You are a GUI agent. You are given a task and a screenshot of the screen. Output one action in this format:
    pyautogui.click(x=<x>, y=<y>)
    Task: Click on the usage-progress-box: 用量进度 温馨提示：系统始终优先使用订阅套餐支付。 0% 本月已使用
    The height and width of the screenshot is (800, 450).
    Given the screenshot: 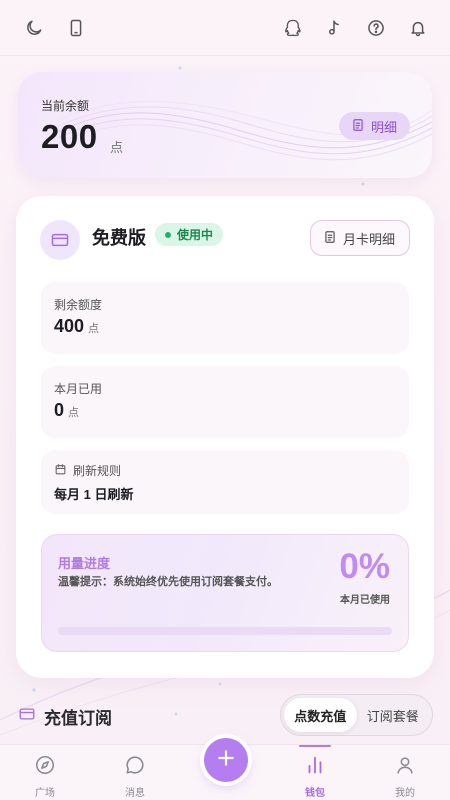 What is the action you would take?
    pyautogui.click(x=225, y=593)
    